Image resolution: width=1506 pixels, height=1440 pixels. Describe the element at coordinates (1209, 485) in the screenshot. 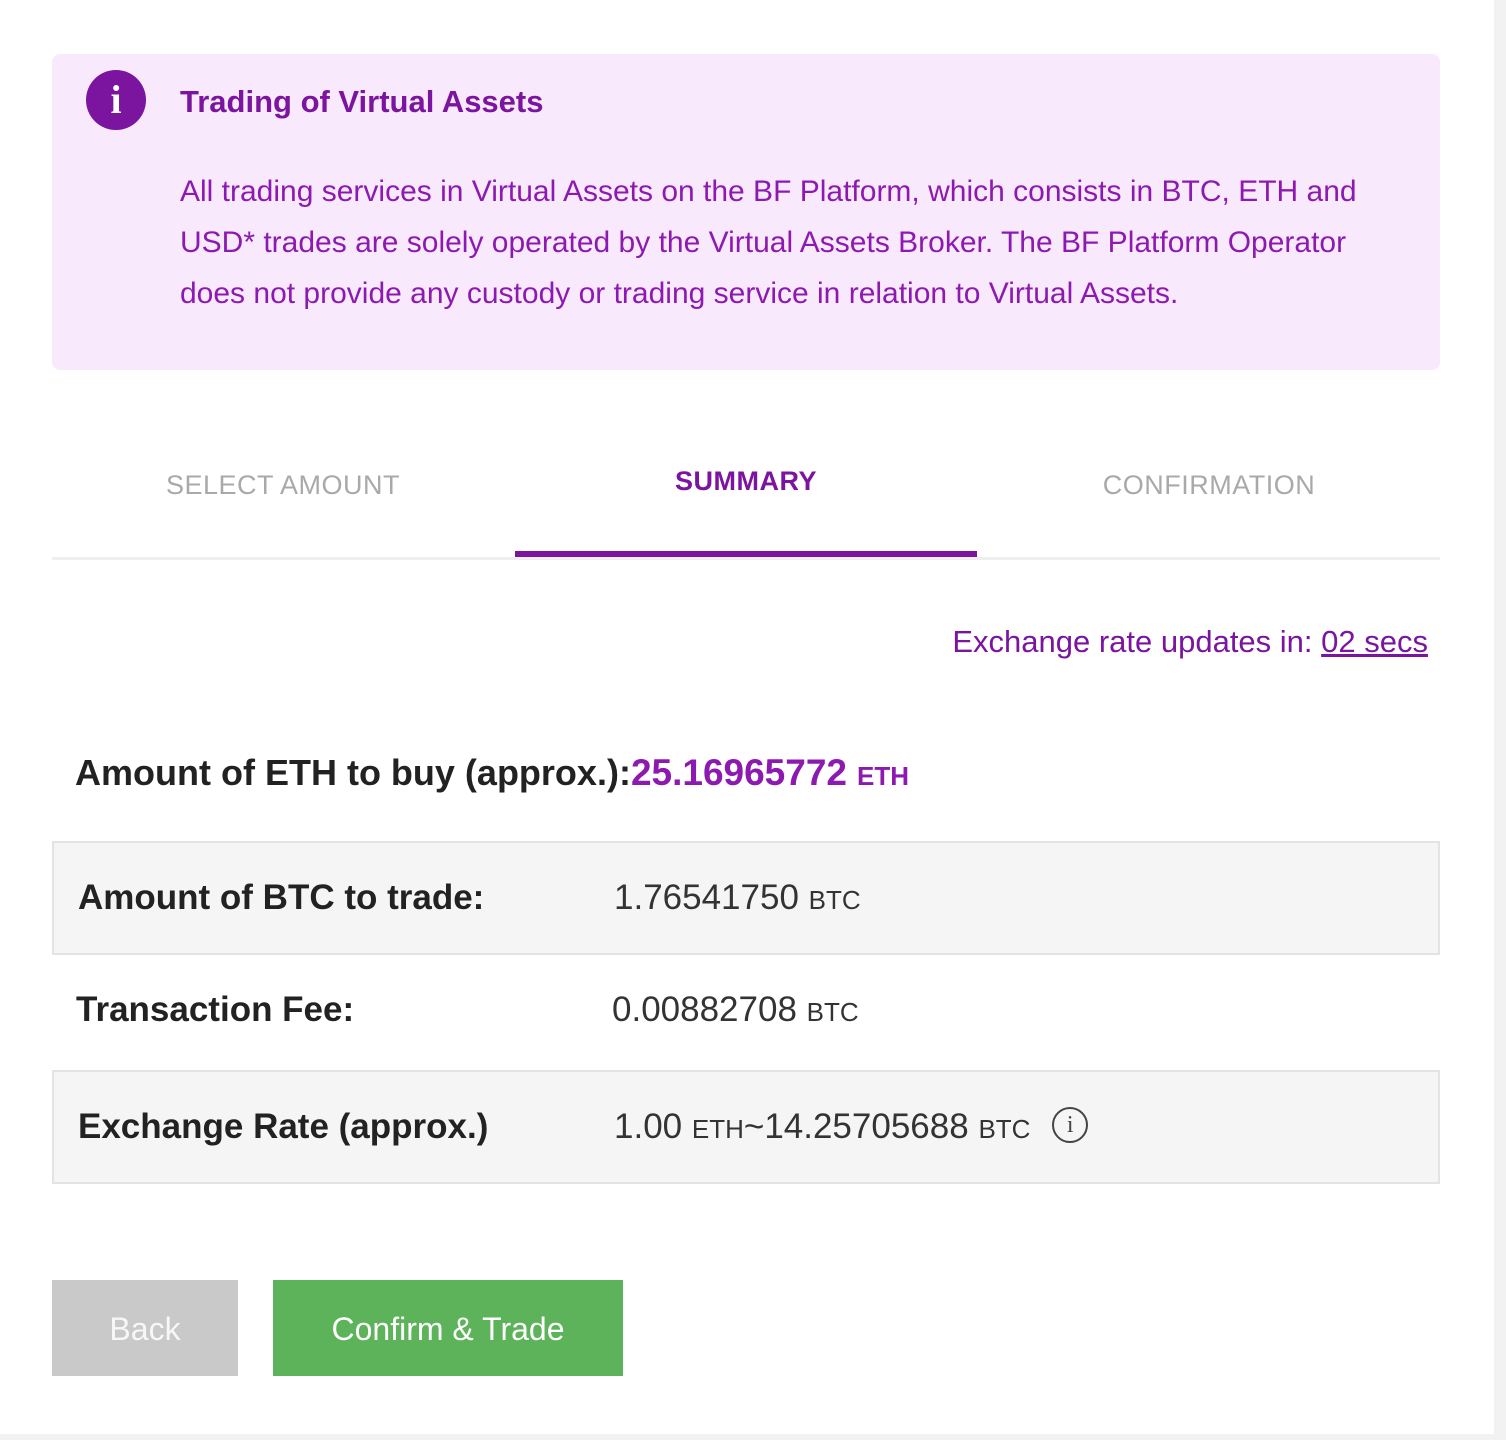

I see `tab-label: CONFIRMATION` at that location.